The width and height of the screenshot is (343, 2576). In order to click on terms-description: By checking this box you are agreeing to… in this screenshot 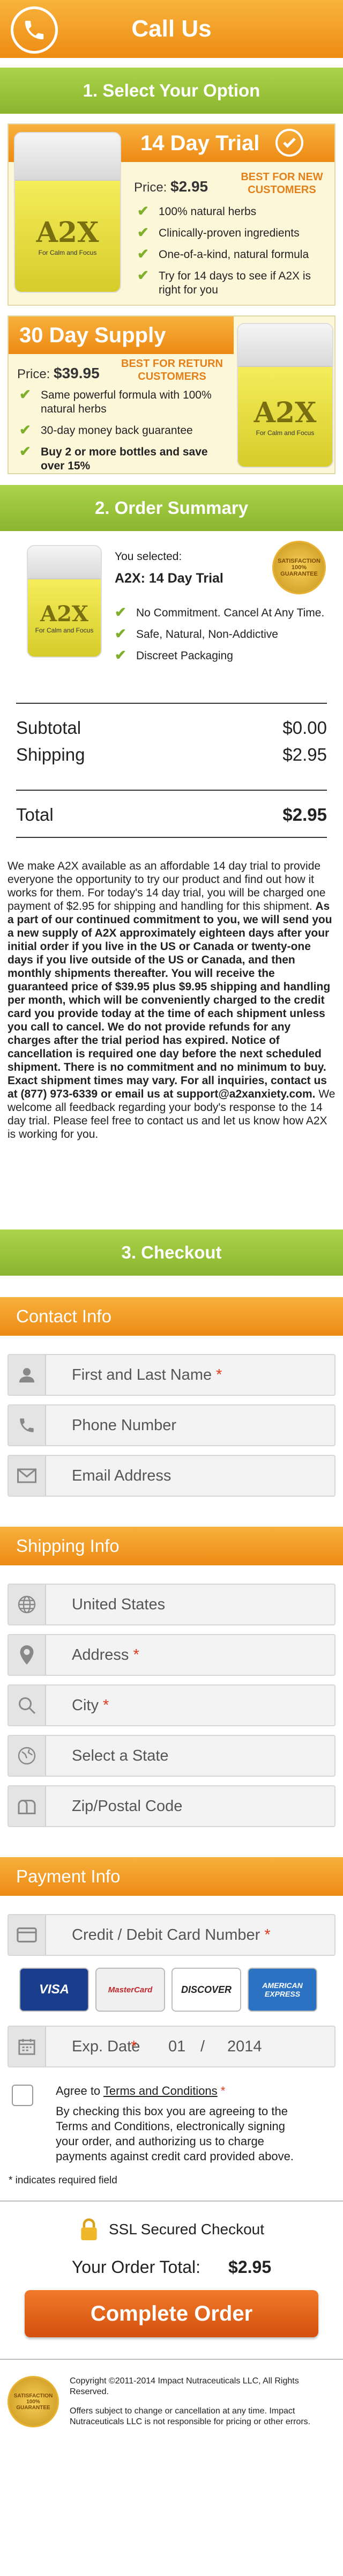, I will do `click(175, 2133)`.